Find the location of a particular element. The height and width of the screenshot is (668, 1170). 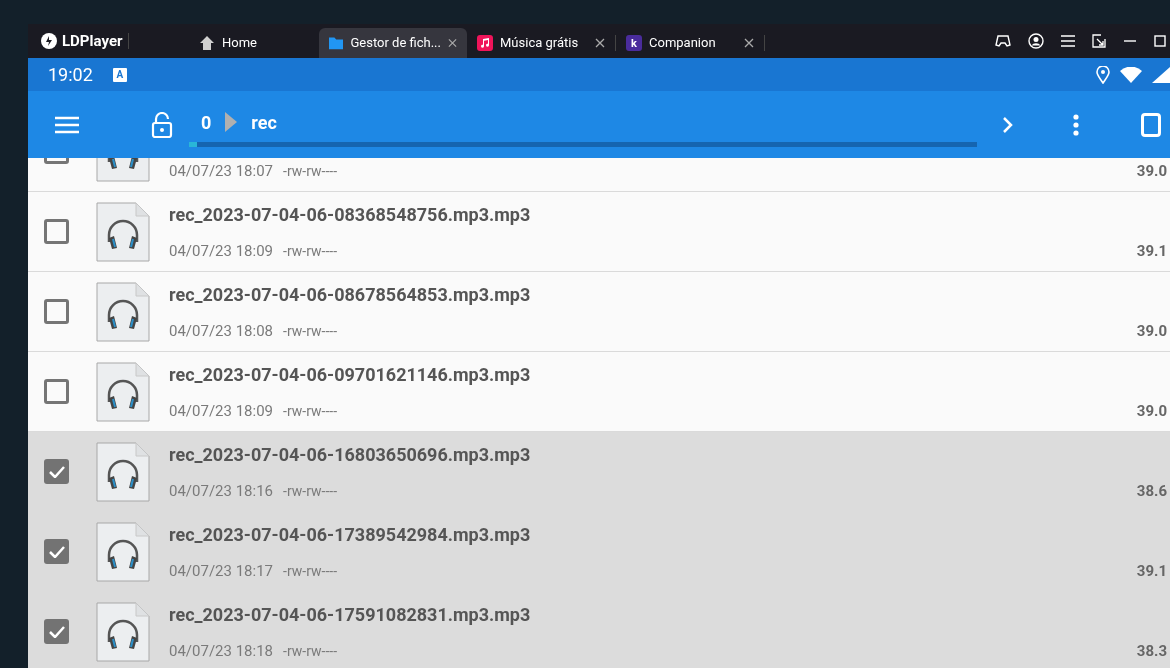

file-row: rec_2023-07-04-06-17591082831.mp3.mp3 04/07/23 18:18 -rw-rw---- 38.3 is located at coordinates (599, 630).